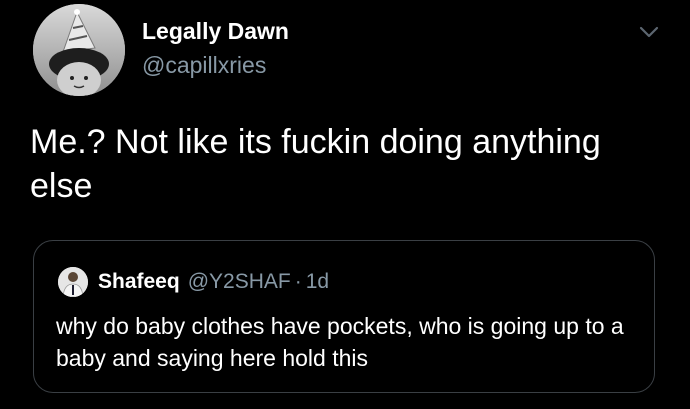 This screenshot has height=409, width=690. Describe the element at coordinates (139, 282) in the screenshot. I see `quoted-author-display-name: Shafeeq` at that location.